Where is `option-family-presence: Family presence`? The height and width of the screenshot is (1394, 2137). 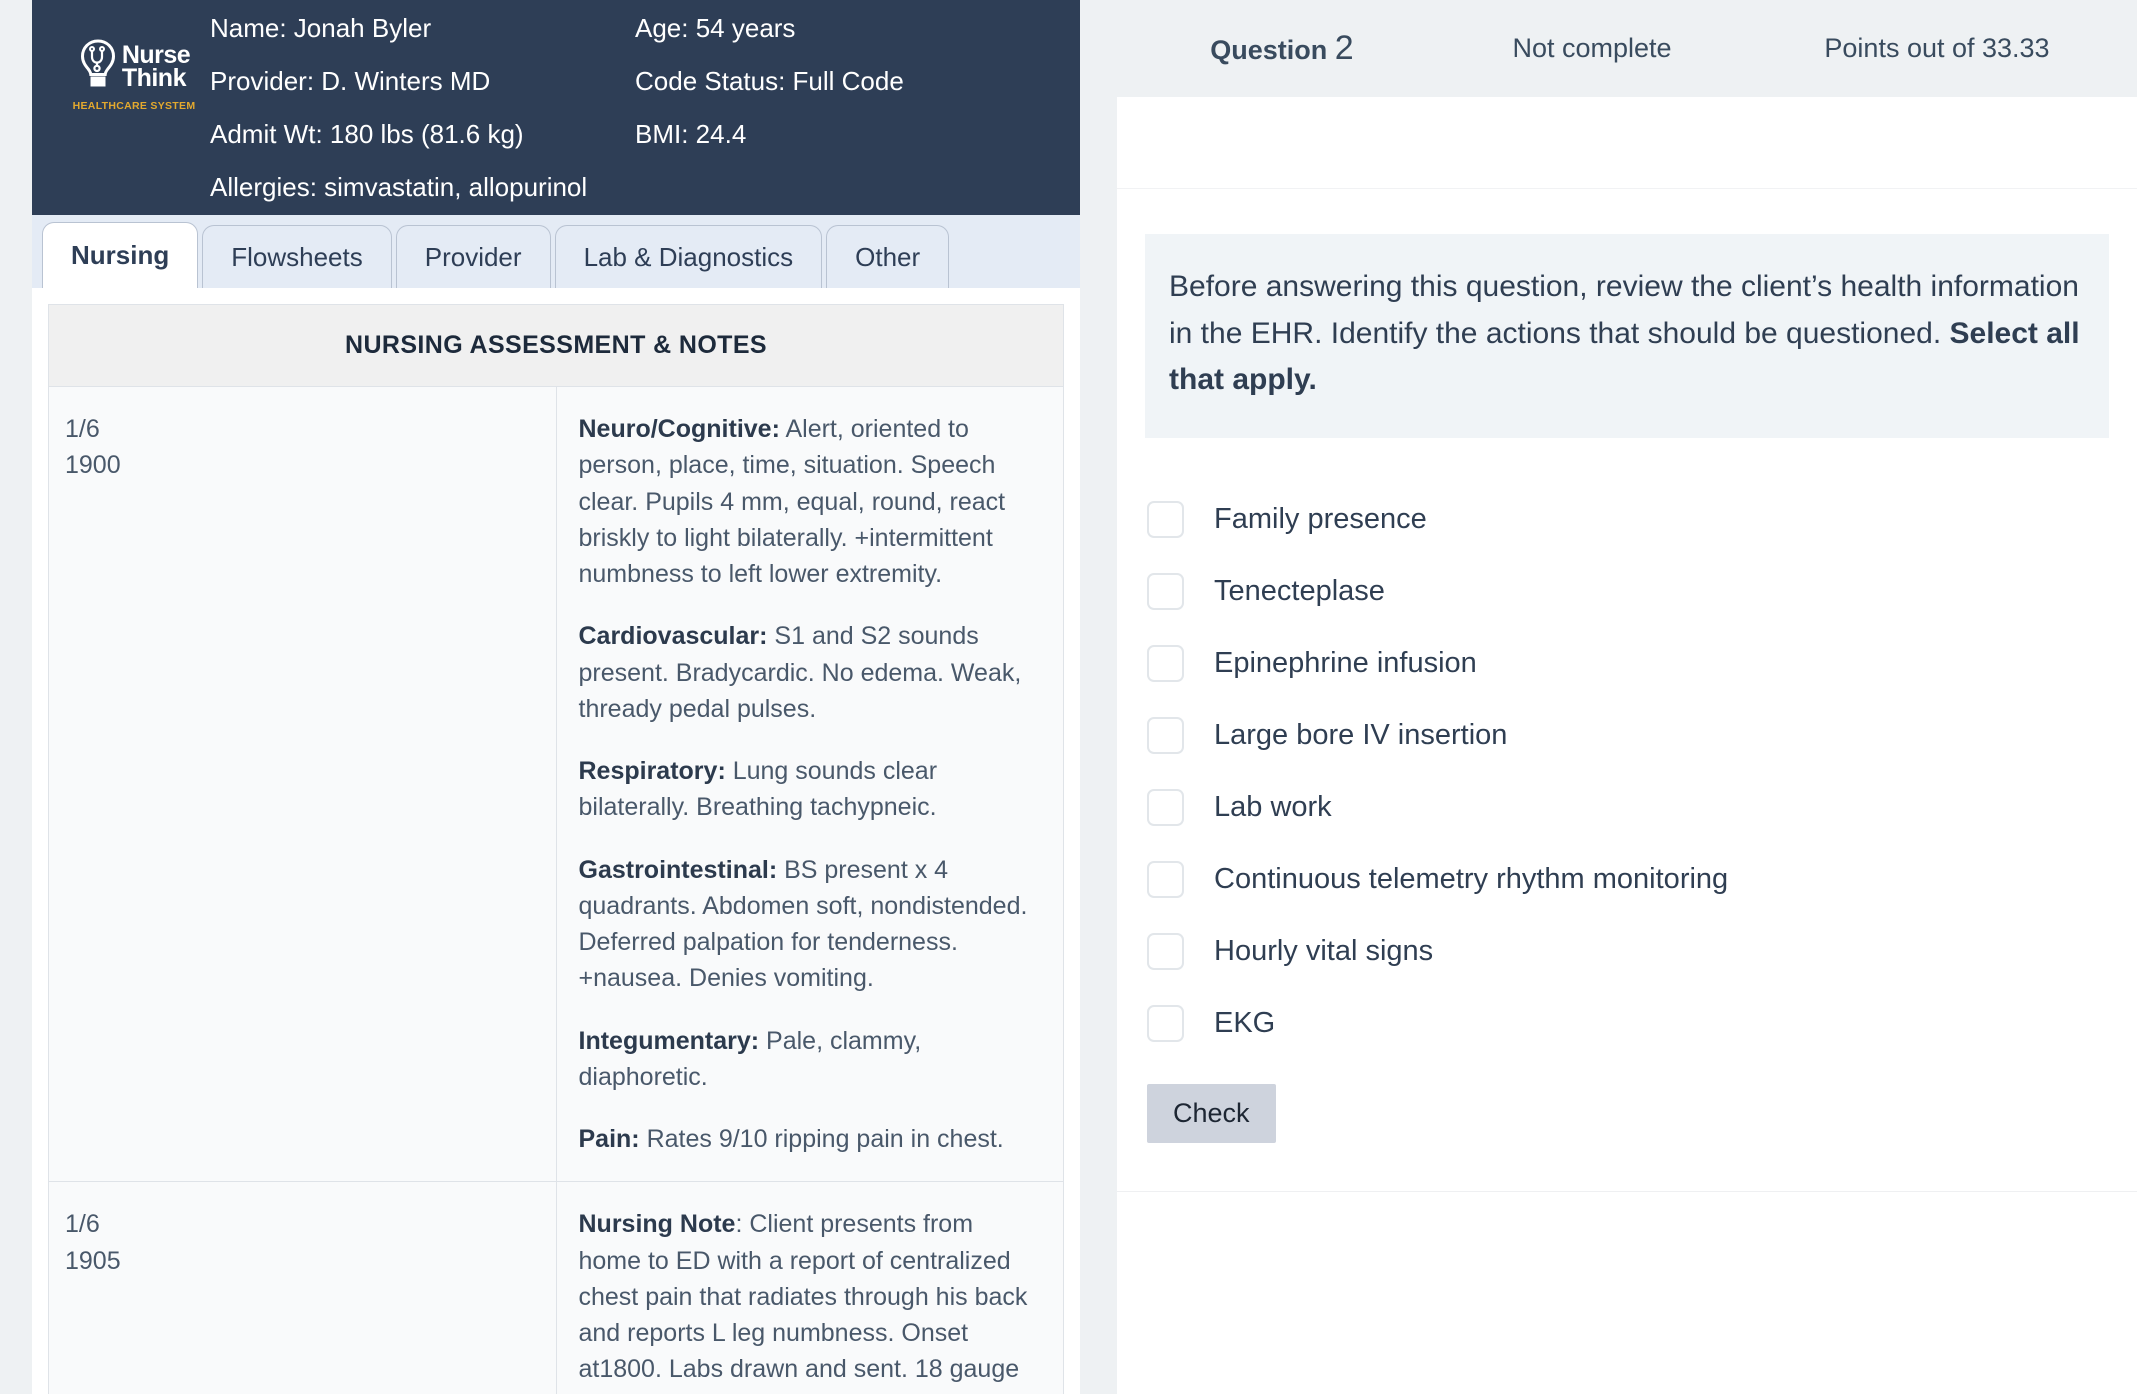 option-family-presence: Family presence is located at coordinates (1642, 520).